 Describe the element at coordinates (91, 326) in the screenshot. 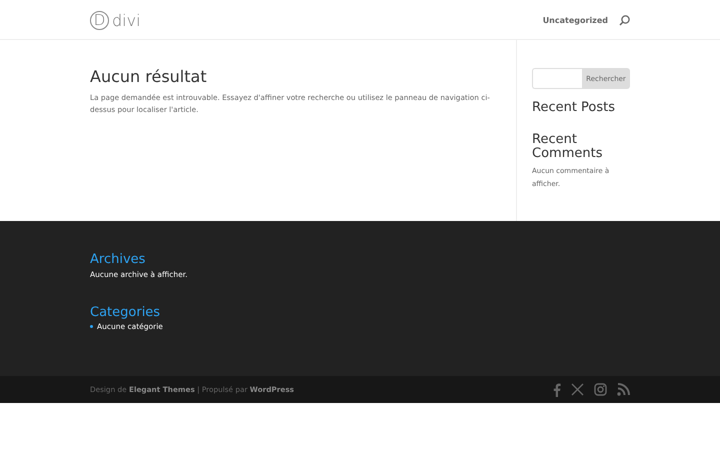

I see `bullet-icon` at that location.